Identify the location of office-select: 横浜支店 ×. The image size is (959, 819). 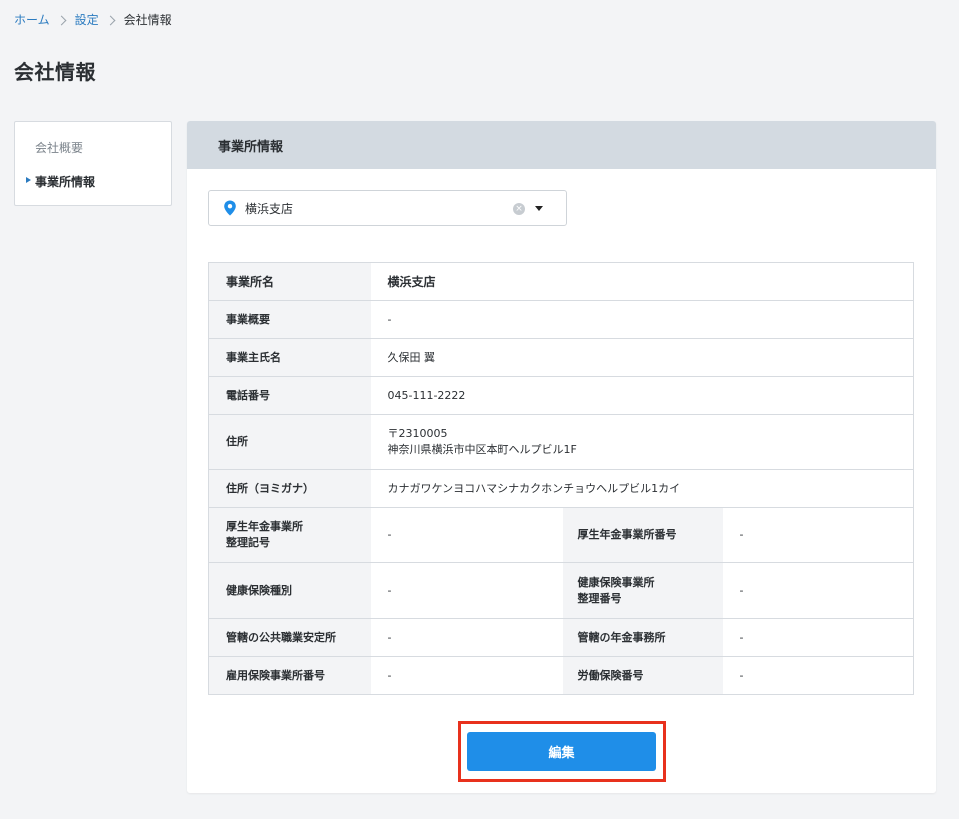
(387, 208).